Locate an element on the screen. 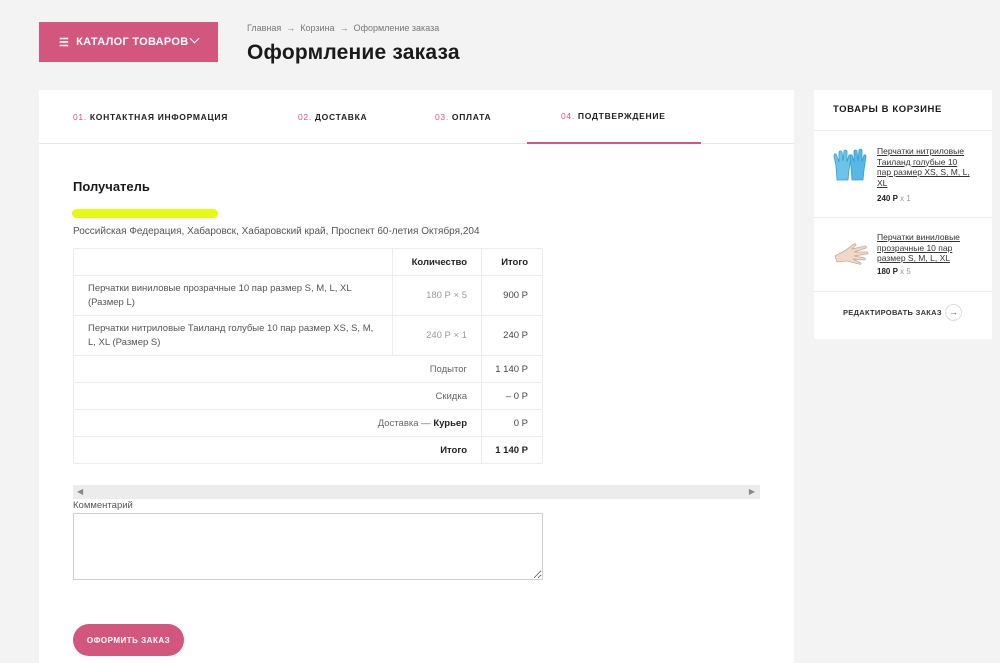  page-title: Оформление заказа is located at coordinates (353, 52).